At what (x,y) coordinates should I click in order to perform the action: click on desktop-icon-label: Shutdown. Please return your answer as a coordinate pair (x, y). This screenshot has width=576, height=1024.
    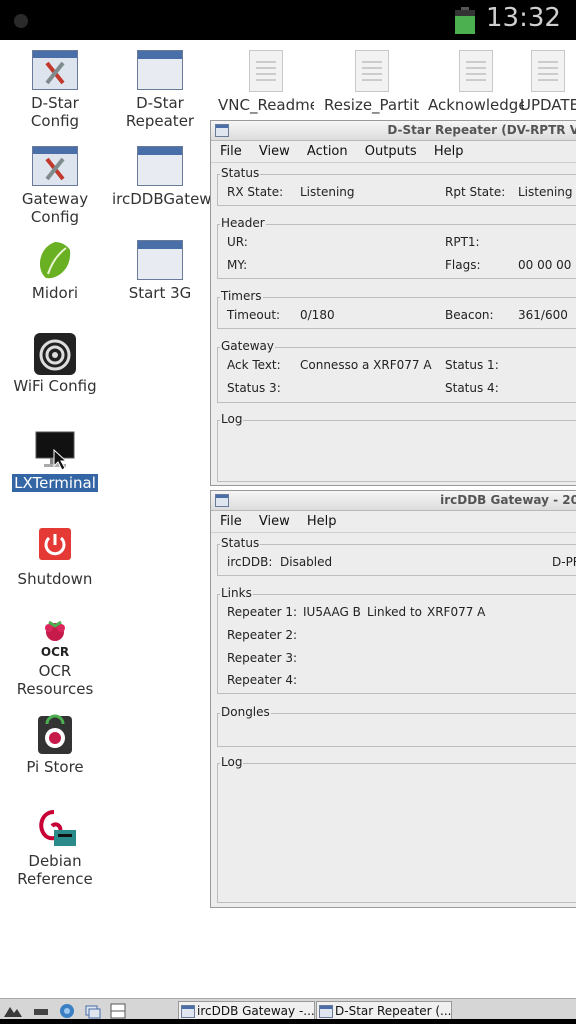
    Looking at the image, I should click on (55, 579).